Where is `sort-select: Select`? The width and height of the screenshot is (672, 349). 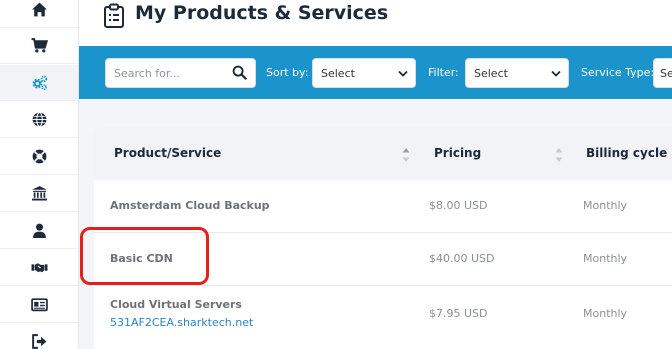
sort-select: Select is located at coordinates (364, 73).